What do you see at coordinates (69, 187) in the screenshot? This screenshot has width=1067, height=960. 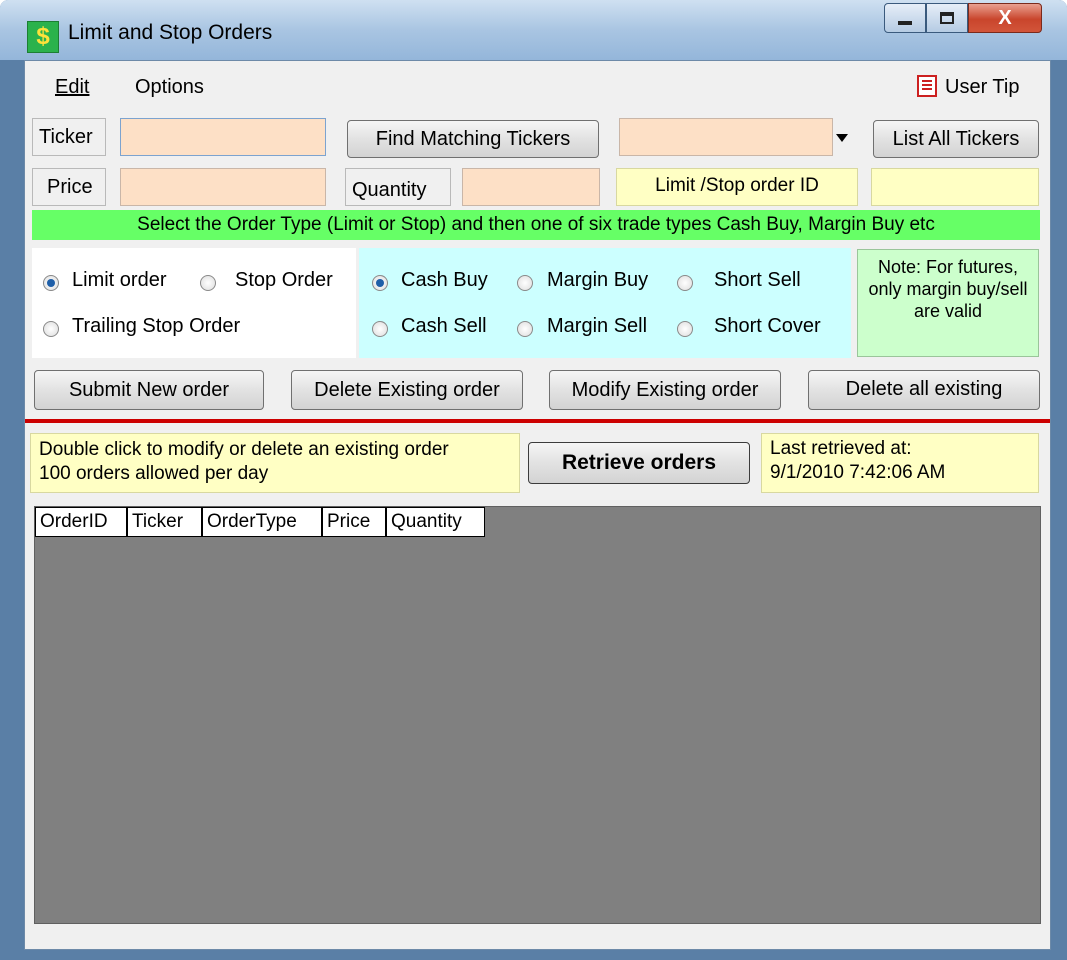 I see `price-label: Price` at bounding box center [69, 187].